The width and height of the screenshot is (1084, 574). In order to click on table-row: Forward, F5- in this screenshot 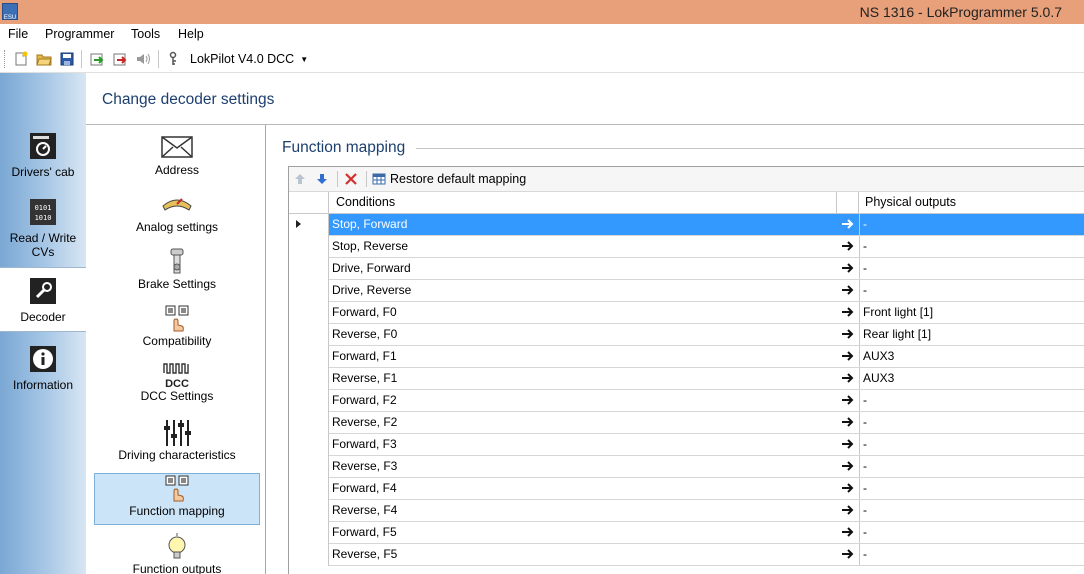, I will do `click(686, 533)`.